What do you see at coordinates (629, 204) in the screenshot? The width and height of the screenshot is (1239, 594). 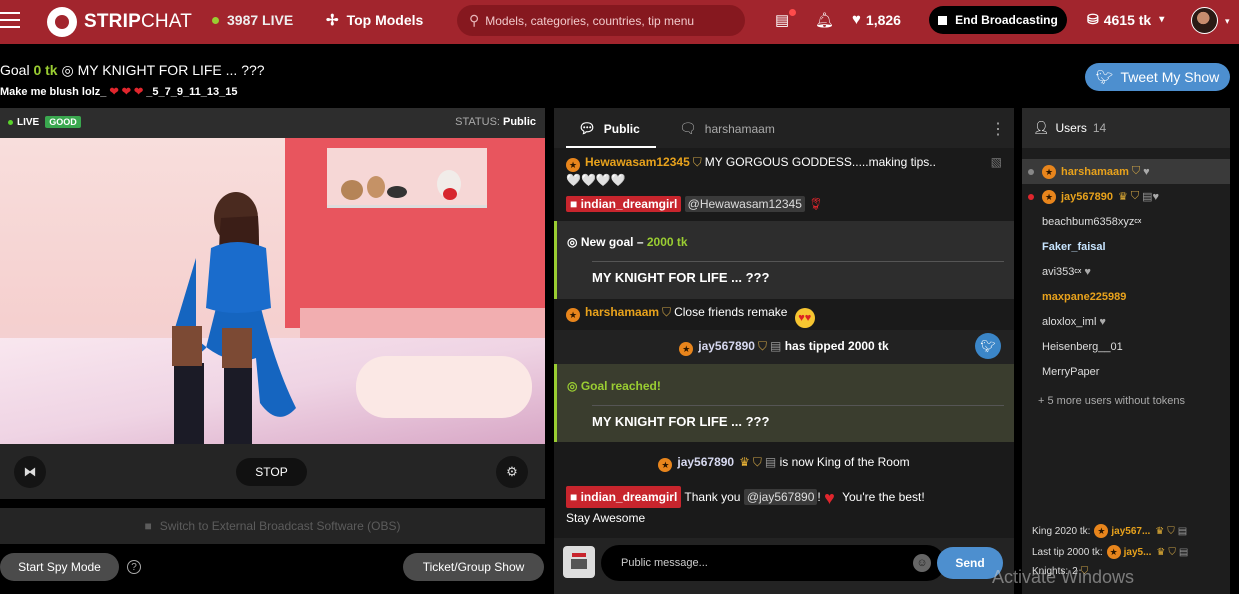 I see `chat-username: indian_dreamgirl` at bounding box center [629, 204].